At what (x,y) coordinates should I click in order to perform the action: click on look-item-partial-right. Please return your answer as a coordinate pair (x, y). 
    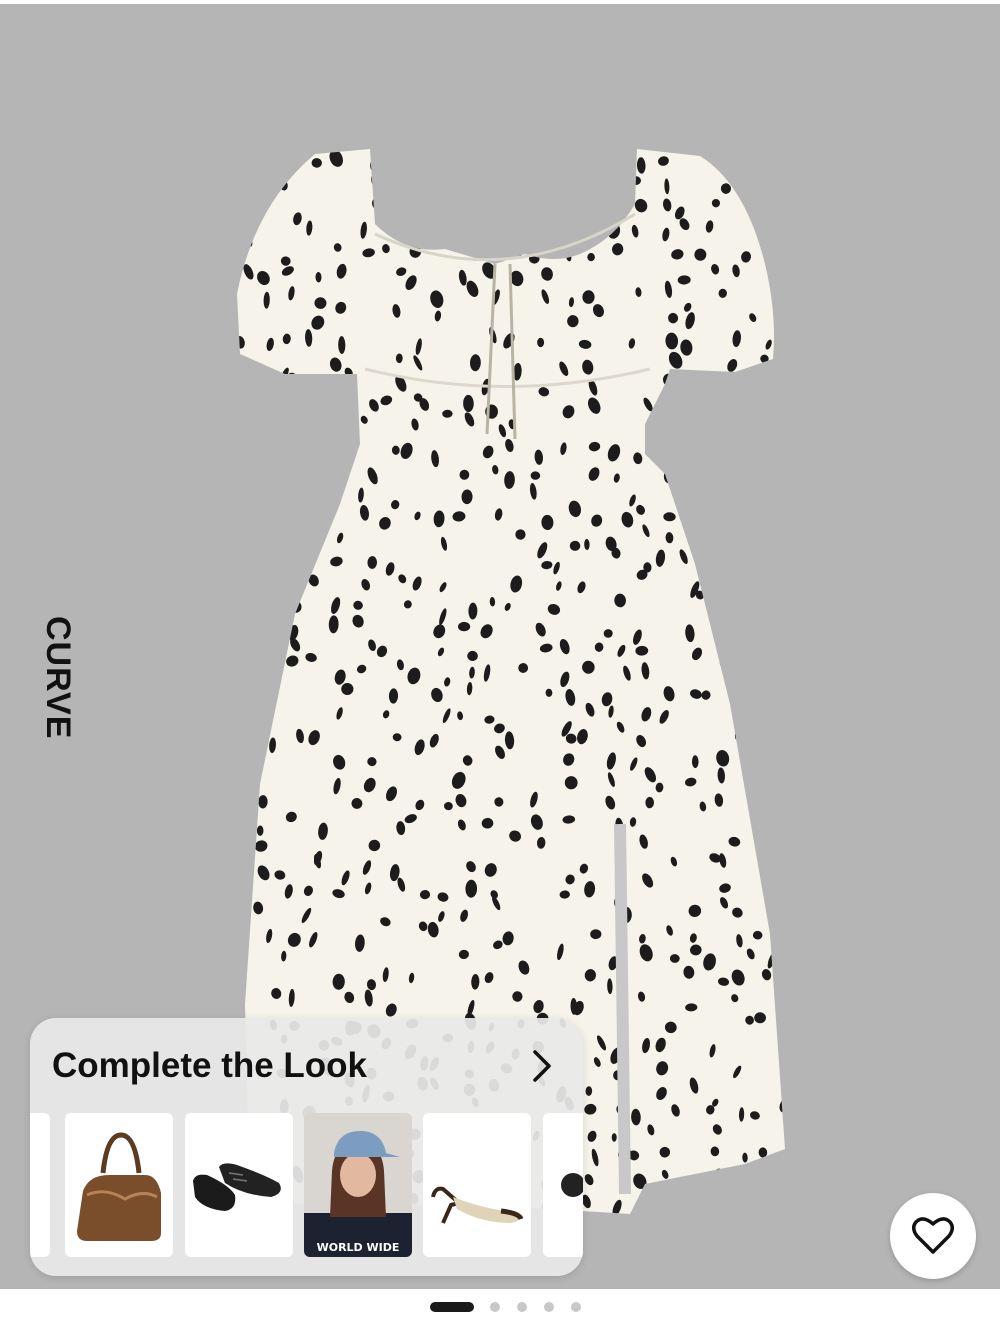
    Looking at the image, I should click on (563, 1185).